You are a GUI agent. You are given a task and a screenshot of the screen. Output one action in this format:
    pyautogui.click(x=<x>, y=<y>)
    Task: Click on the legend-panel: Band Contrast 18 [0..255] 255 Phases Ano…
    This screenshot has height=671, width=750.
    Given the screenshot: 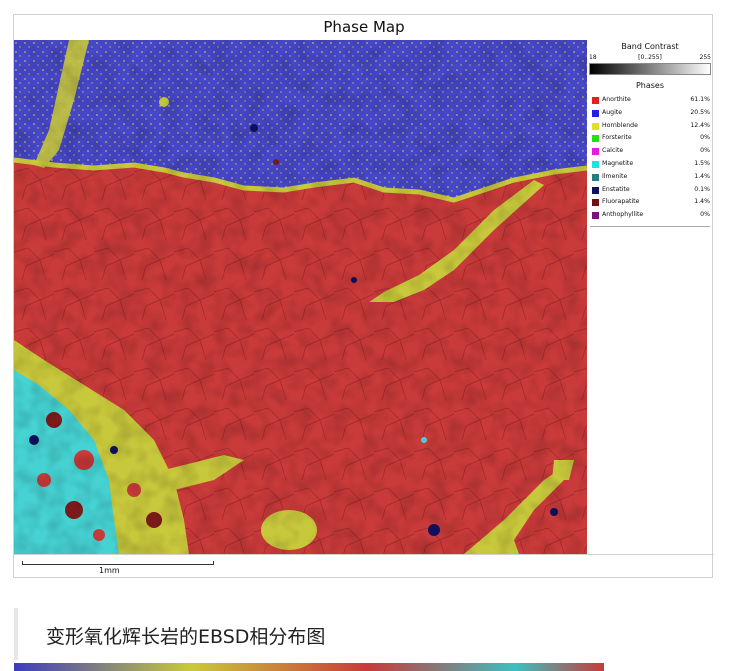 What is the action you would take?
    pyautogui.click(x=650, y=140)
    